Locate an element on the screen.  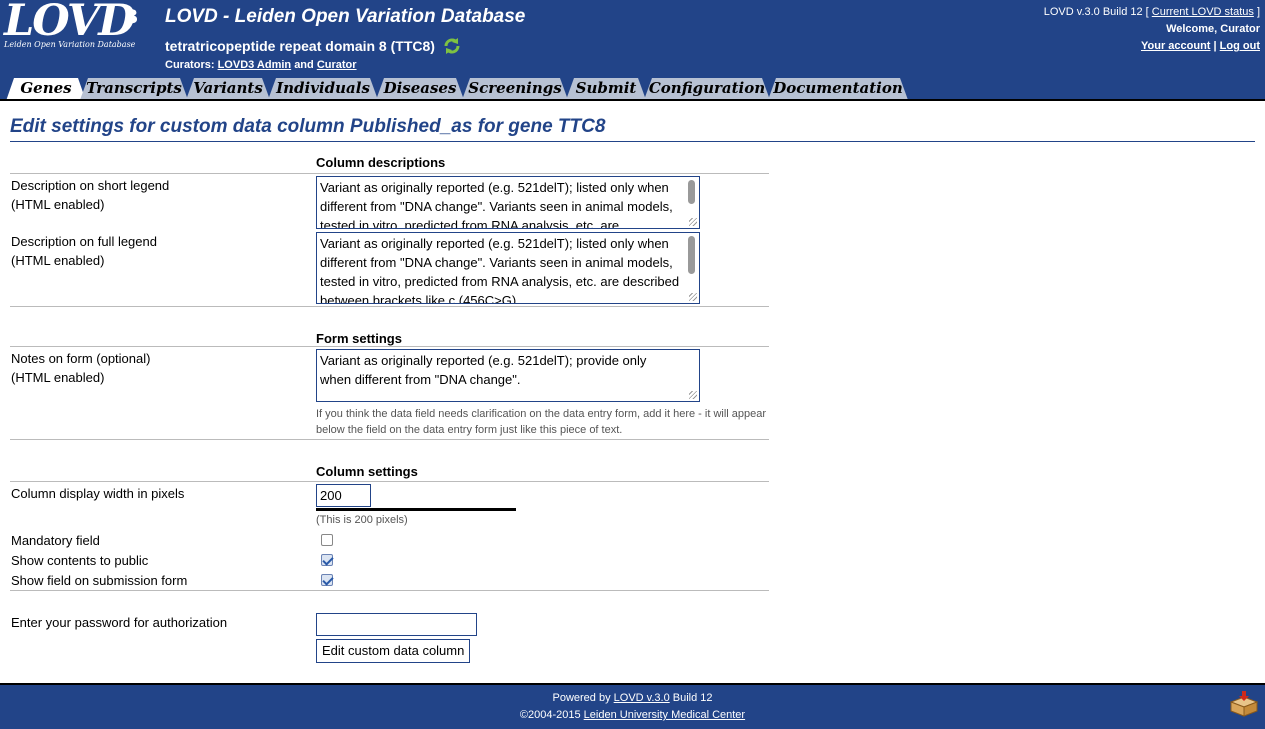
submission-label: Show field on submission form is located at coordinates (99, 580).